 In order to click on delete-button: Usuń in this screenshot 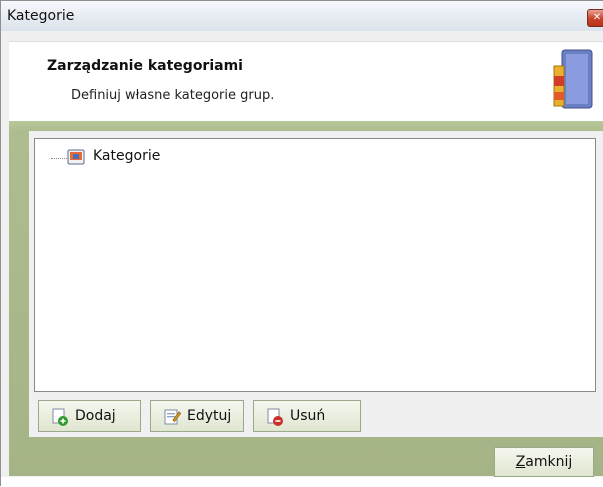, I will do `click(307, 416)`.